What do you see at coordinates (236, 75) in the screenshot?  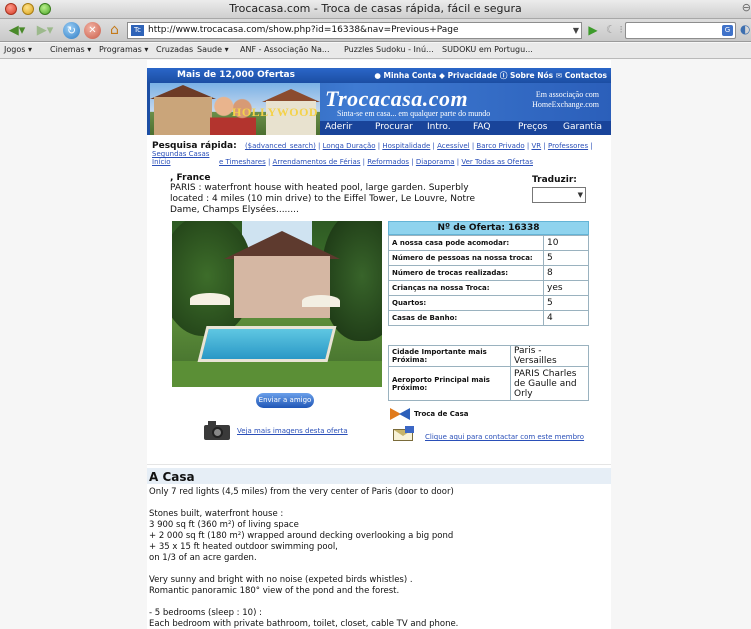 I see `offers-count: Mais de 12,000 Ofertas` at bounding box center [236, 75].